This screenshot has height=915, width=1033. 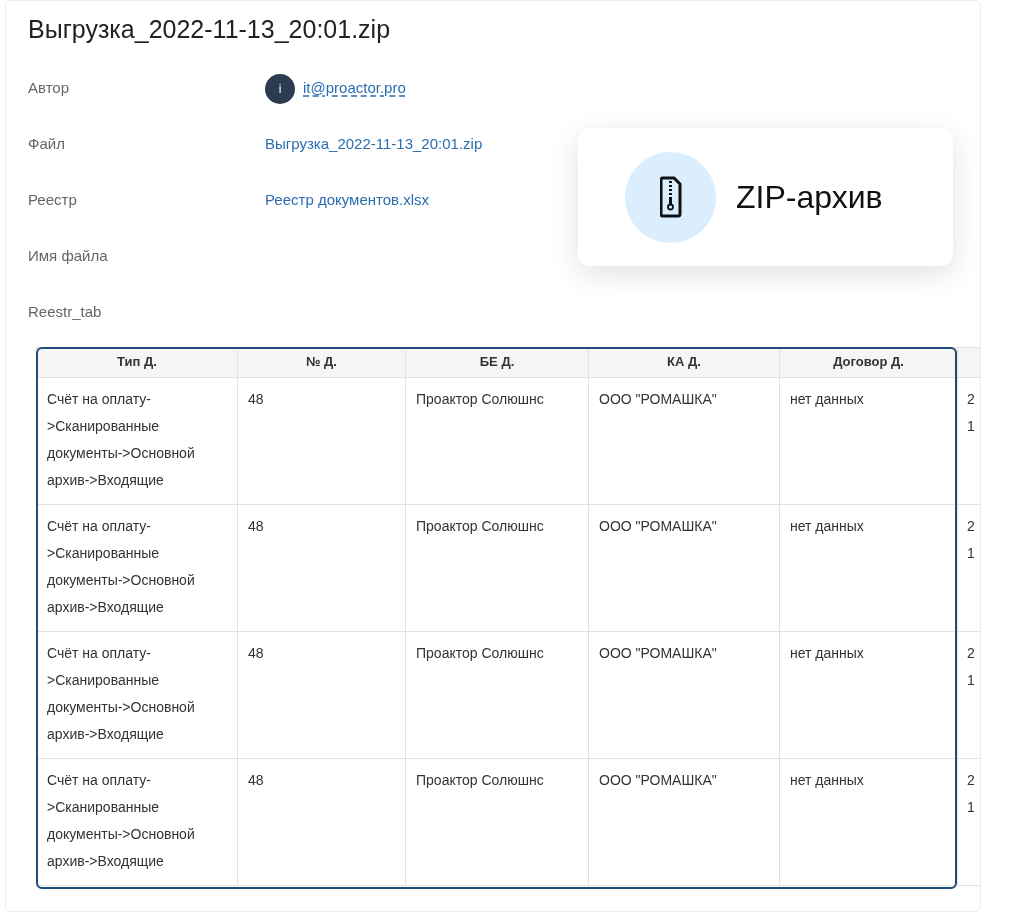 What do you see at coordinates (374, 144) in the screenshot?
I see `file-link: Выгрузка_2022-11-13_20:01.zip` at bounding box center [374, 144].